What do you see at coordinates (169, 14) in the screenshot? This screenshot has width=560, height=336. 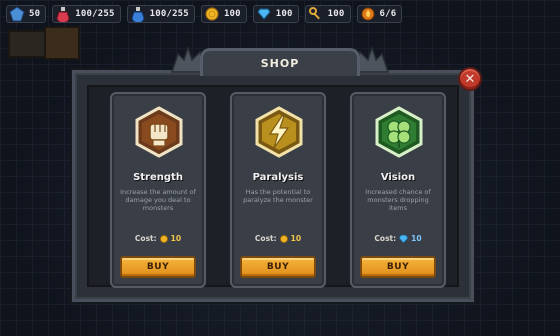 I see `mana-value: 100/255` at bounding box center [169, 14].